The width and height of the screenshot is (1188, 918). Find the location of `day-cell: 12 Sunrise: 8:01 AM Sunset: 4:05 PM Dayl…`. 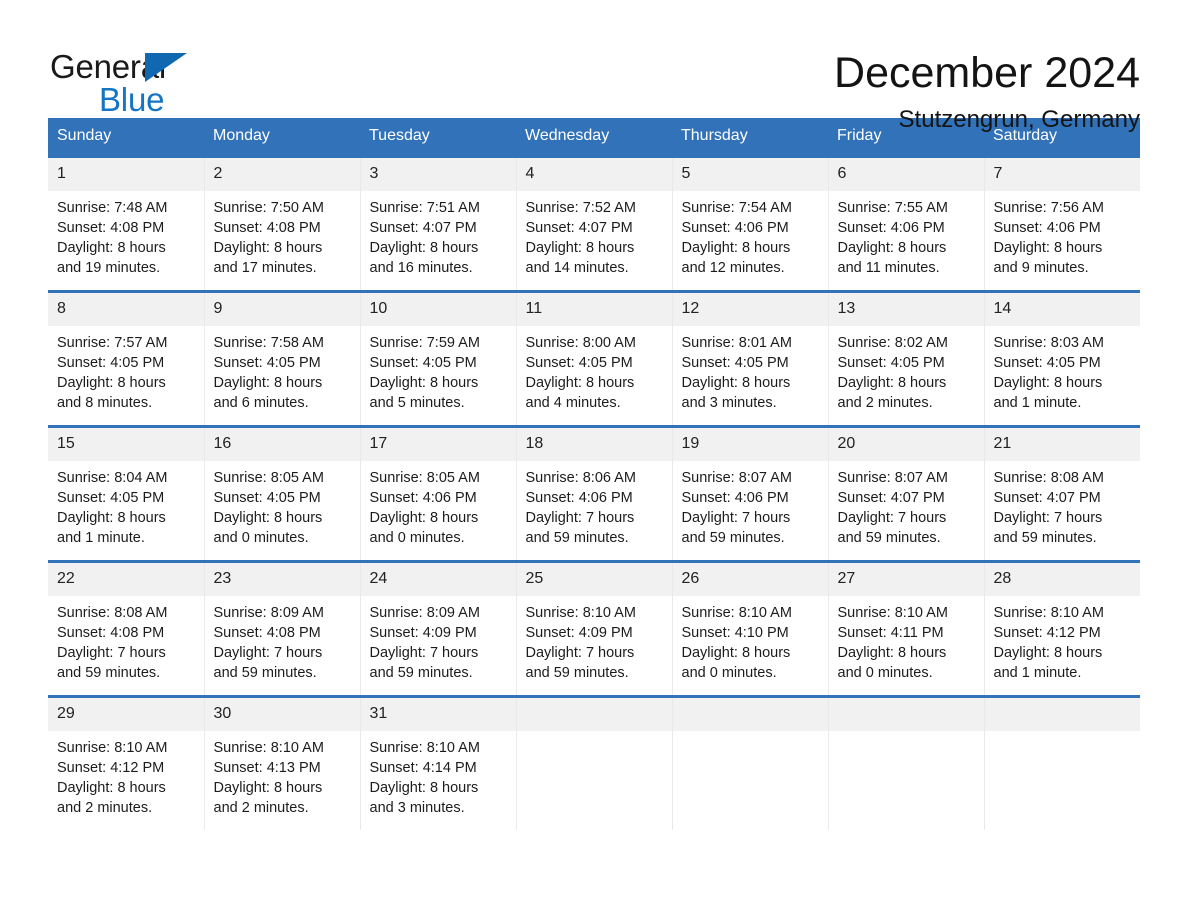

day-cell: 12 Sunrise: 8:01 AM Sunset: 4:05 PM Dayl… is located at coordinates (750, 358).